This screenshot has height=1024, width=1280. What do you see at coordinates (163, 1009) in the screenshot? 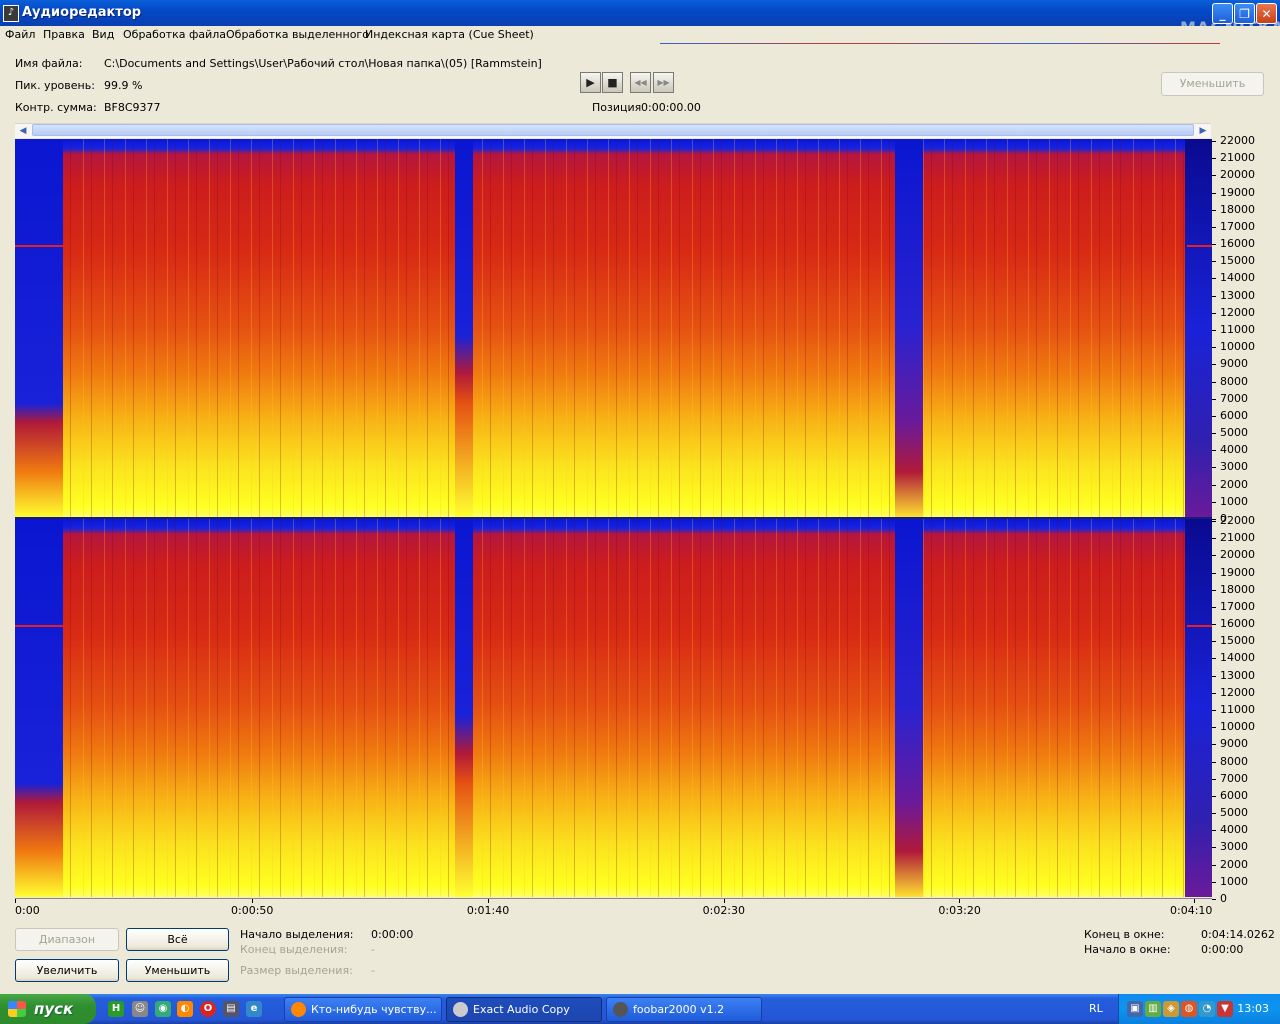
I see `quicklaunch-chrome-icon: ◉` at bounding box center [163, 1009].